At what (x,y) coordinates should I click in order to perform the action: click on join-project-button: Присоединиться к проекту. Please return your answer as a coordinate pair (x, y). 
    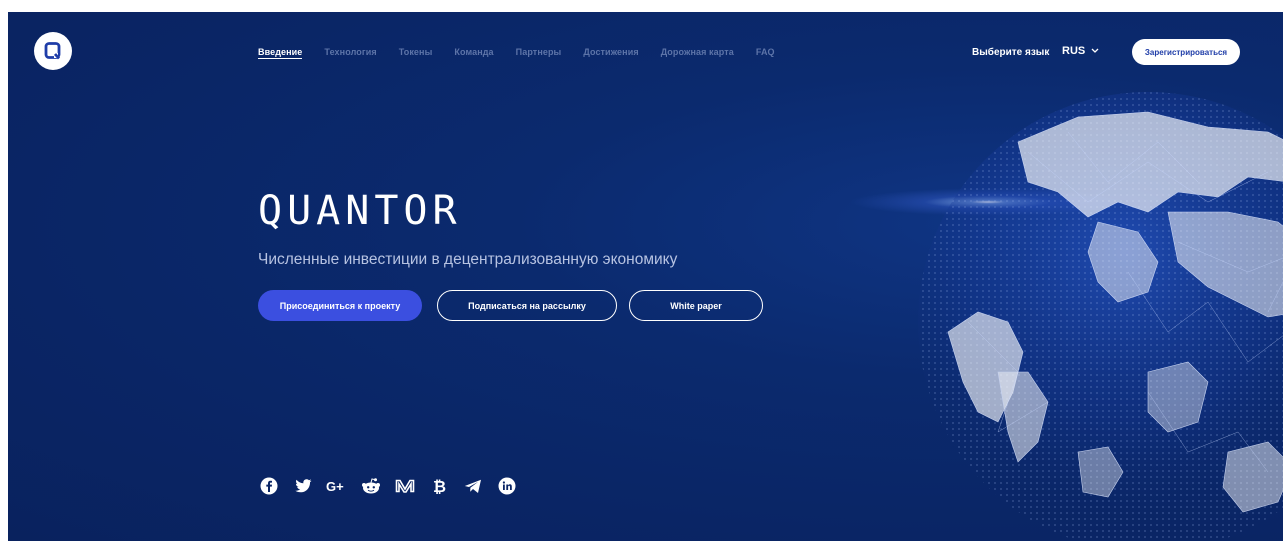
    Looking at the image, I should click on (340, 305).